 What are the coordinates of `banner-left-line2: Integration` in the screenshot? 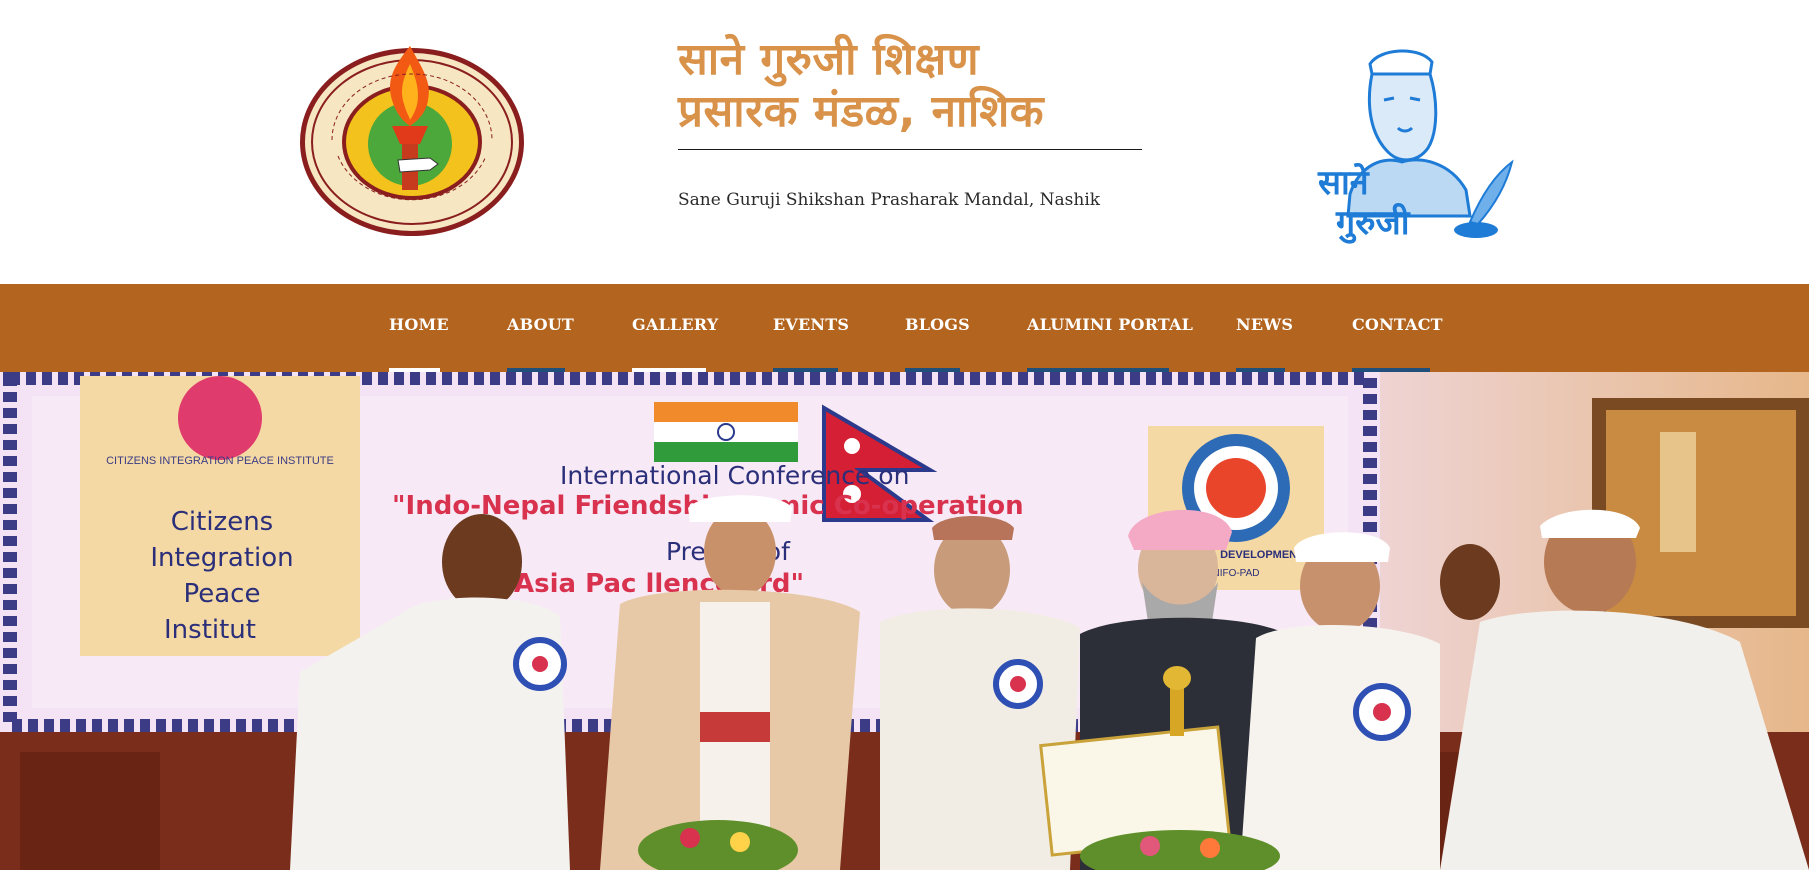 It's located at (221, 558).